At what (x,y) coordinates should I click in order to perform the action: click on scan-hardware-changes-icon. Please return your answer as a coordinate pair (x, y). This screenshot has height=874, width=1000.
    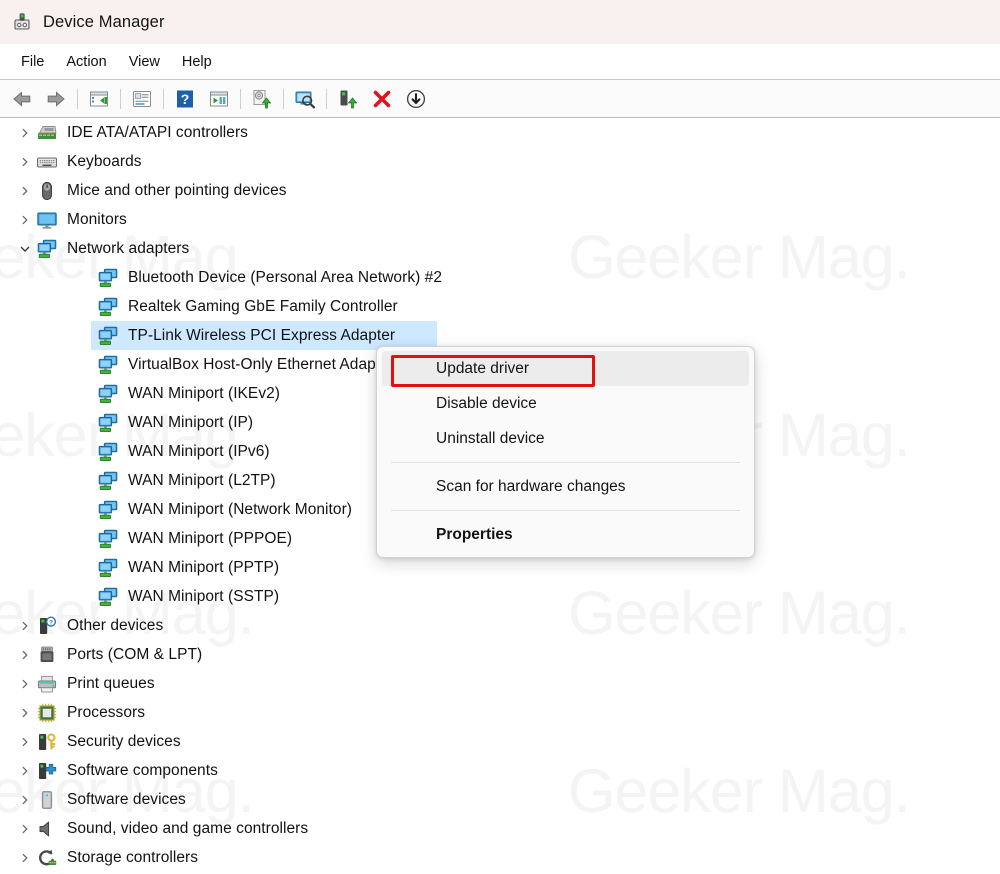
    Looking at the image, I should click on (305, 99).